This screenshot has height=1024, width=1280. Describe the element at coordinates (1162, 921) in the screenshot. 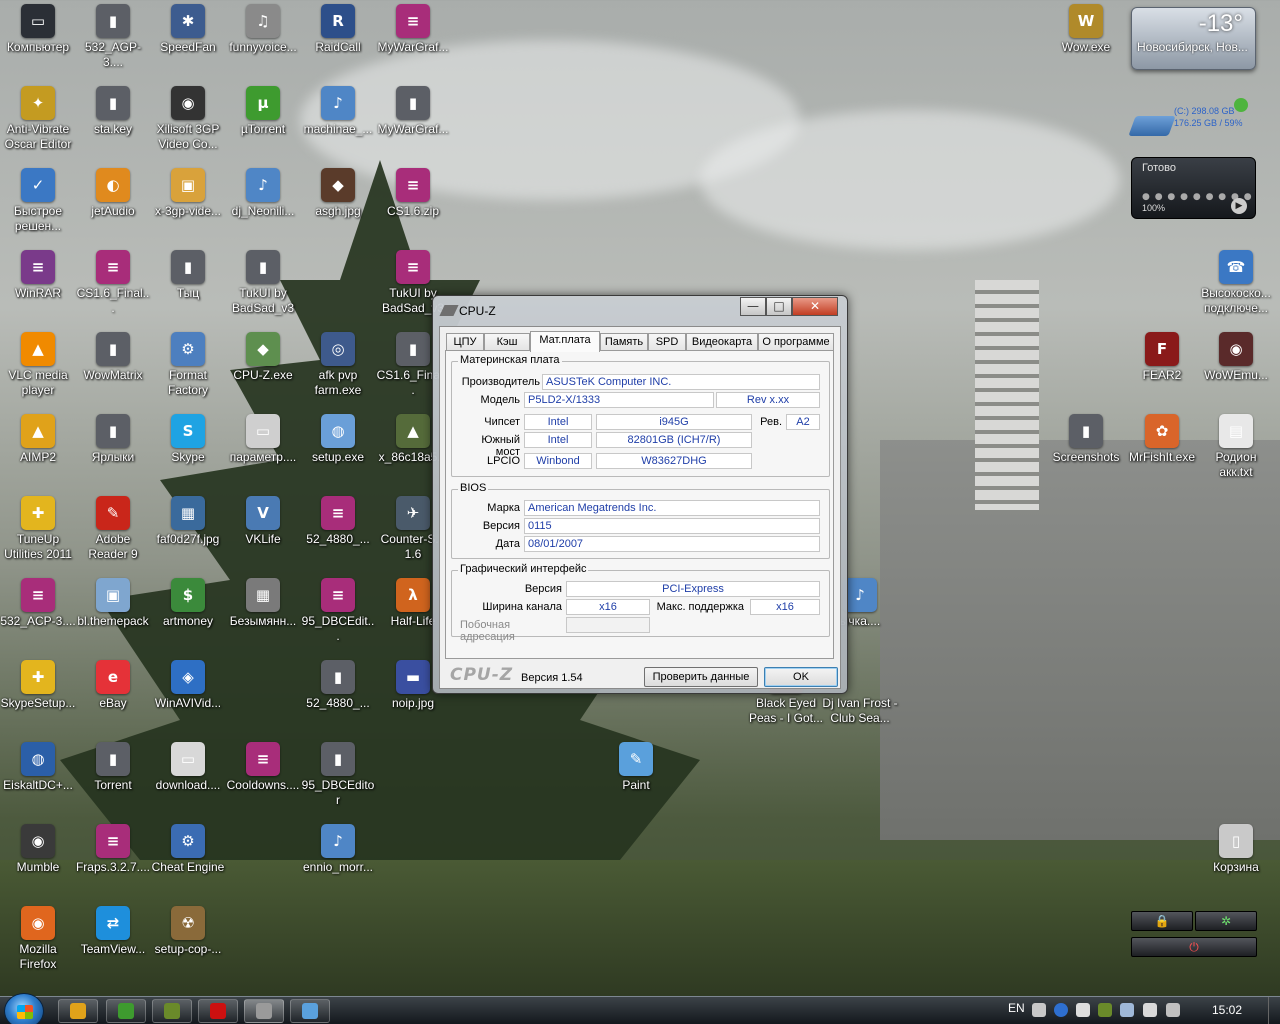

I see `lock-button: 🔒` at that location.